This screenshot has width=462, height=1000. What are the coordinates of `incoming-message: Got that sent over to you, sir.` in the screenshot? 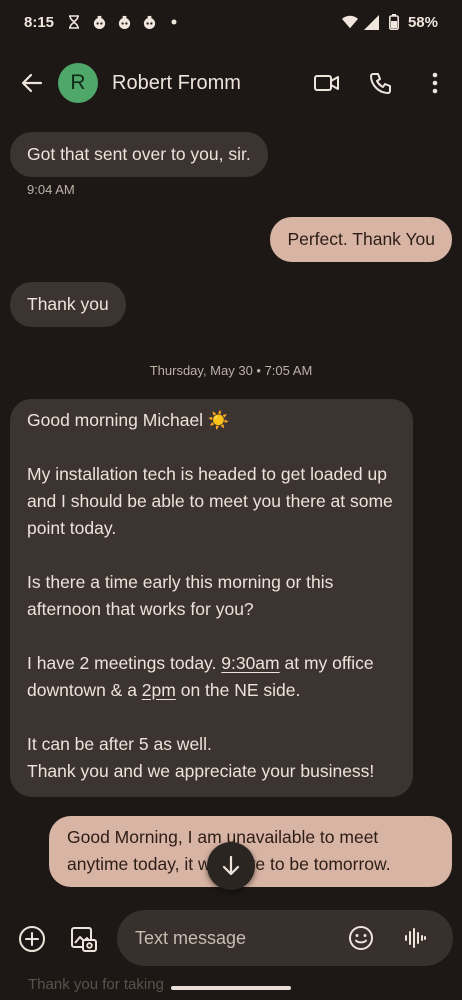 It's located at (139, 154).